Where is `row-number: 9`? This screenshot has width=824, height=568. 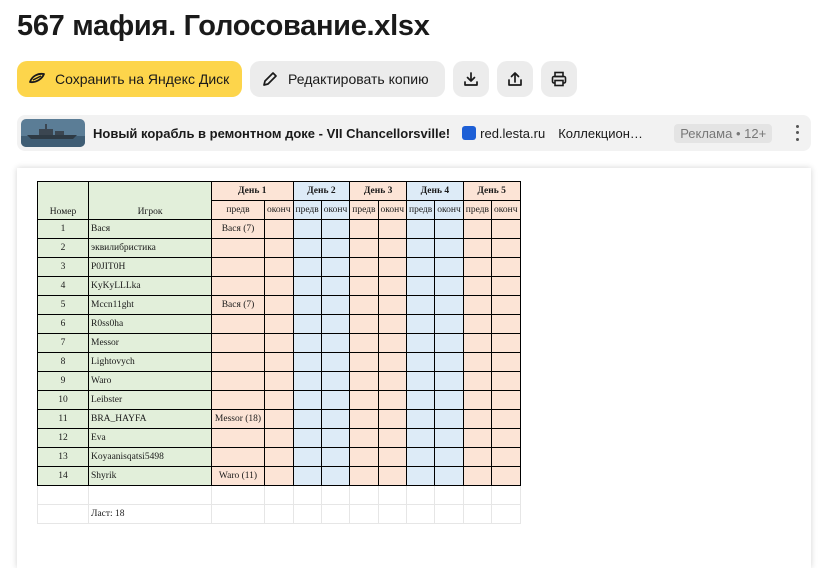 row-number: 9 is located at coordinates (63, 381).